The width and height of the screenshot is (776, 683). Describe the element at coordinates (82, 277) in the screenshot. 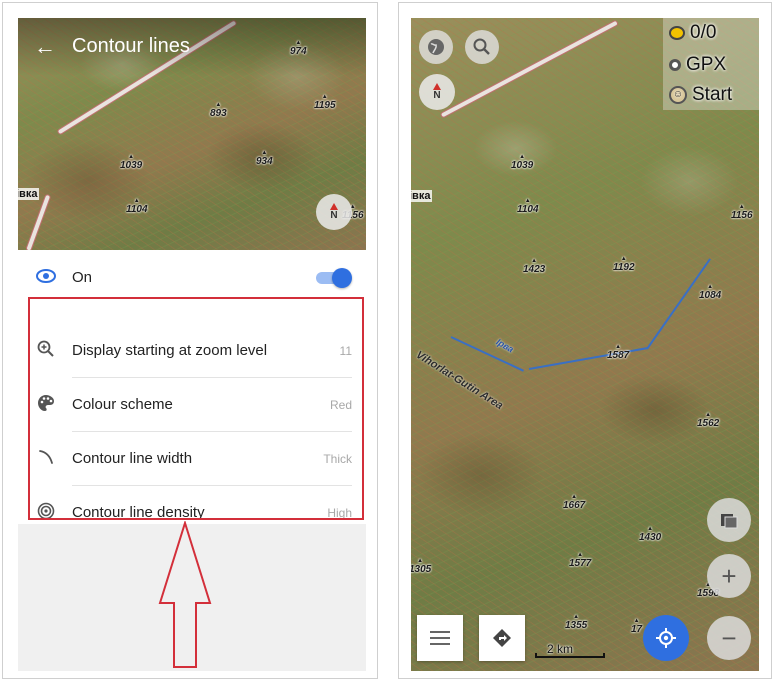

I see `on-label: On` at that location.